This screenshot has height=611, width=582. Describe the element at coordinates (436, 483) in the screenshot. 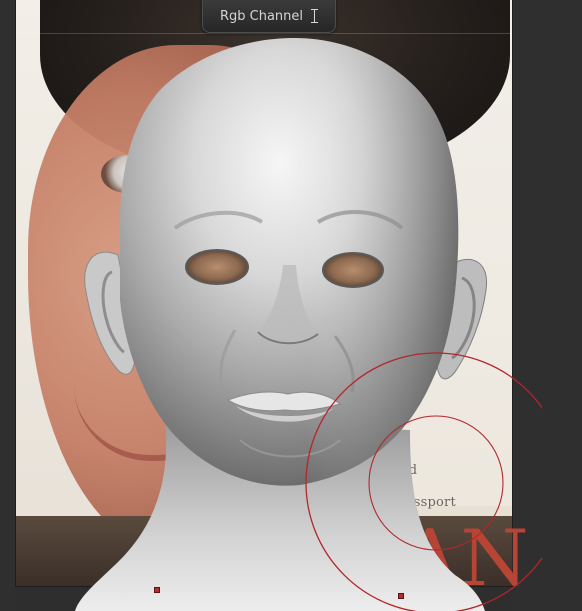

I see `brush-inner-circle` at that location.